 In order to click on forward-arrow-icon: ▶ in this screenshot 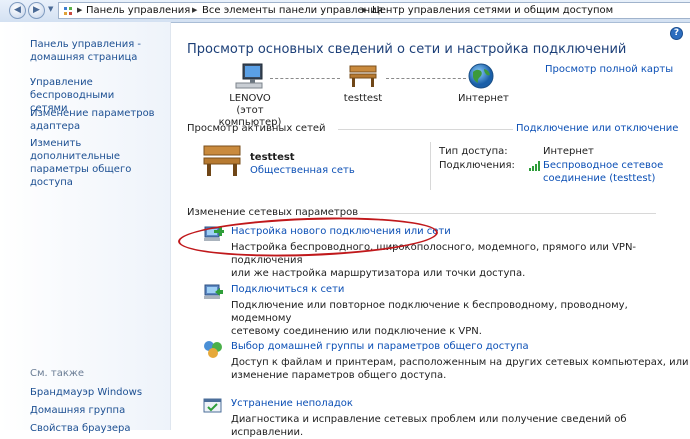, I will do `click(36, 10)`.